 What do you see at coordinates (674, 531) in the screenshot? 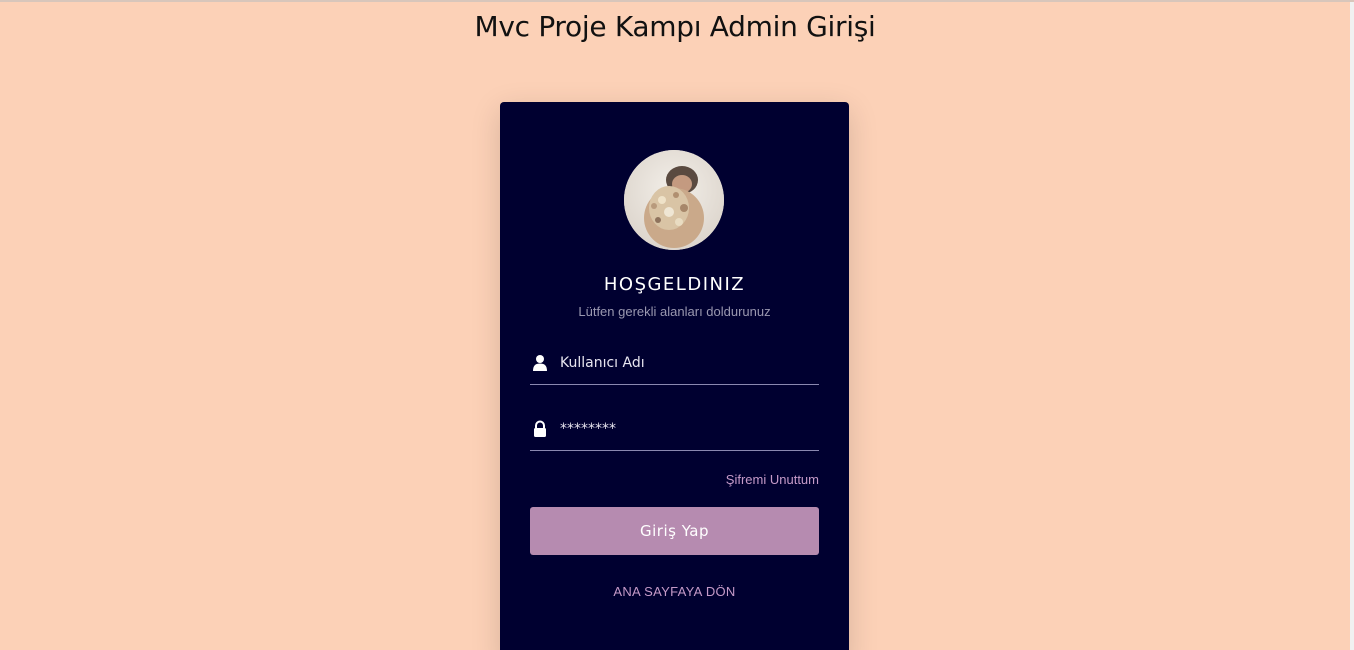
I see `login-button: Giriş Yap` at bounding box center [674, 531].